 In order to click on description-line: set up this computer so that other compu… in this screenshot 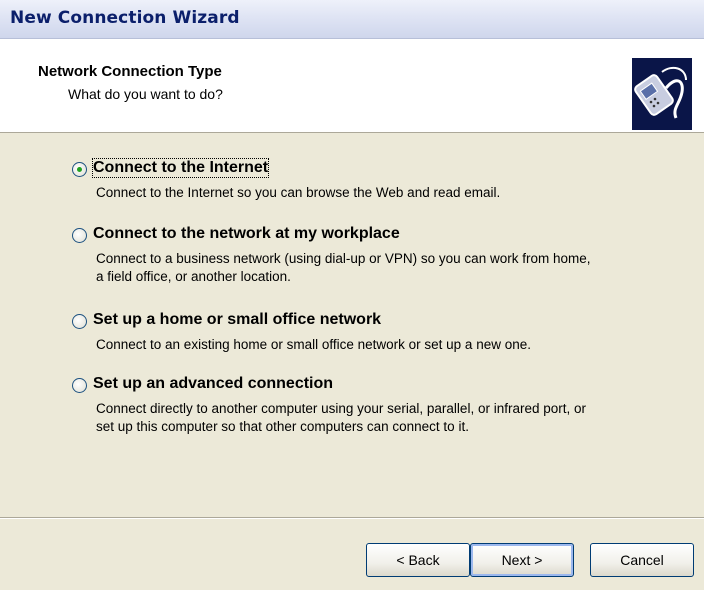, I will do `click(282, 426)`.